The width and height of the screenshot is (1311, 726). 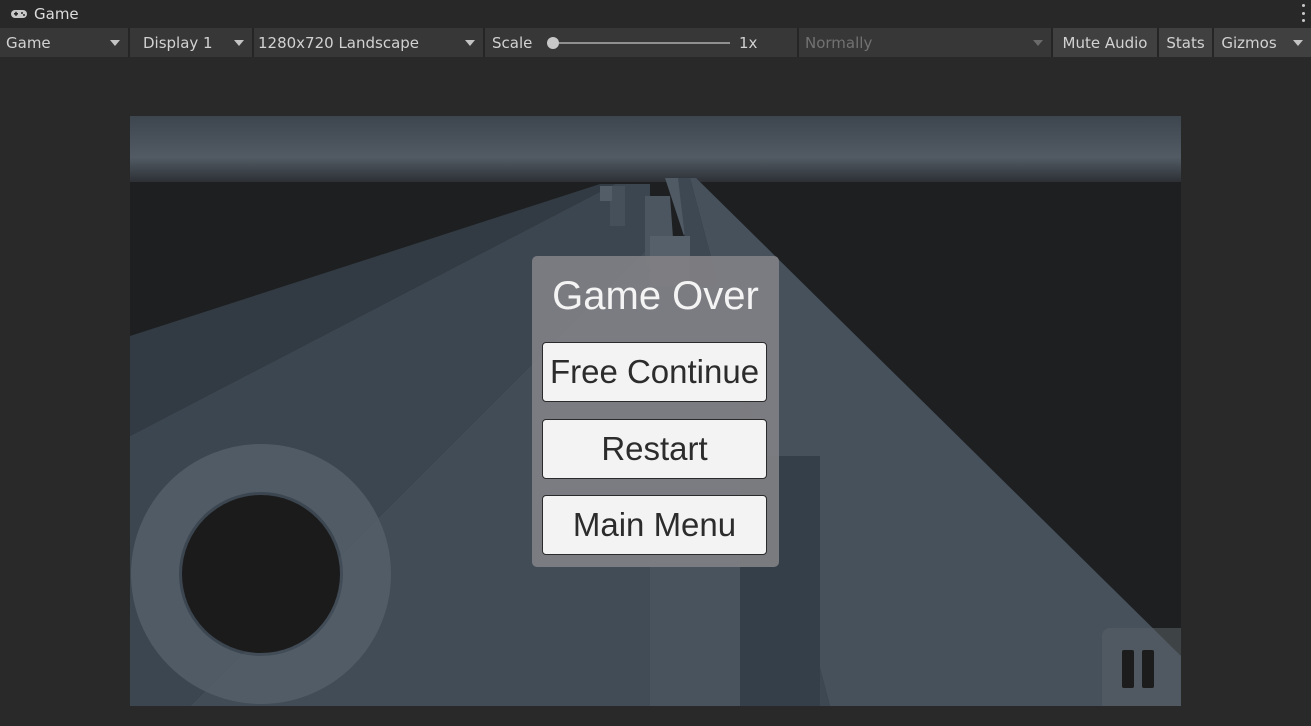 What do you see at coordinates (28, 42) in the screenshot?
I see `view-mode-label: Game` at bounding box center [28, 42].